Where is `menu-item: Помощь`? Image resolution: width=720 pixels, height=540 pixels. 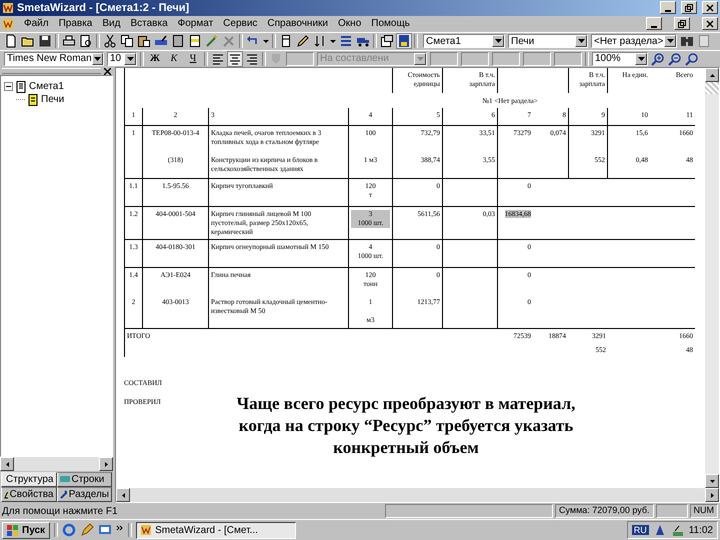
menu-item: Помощь is located at coordinates (390, 24).